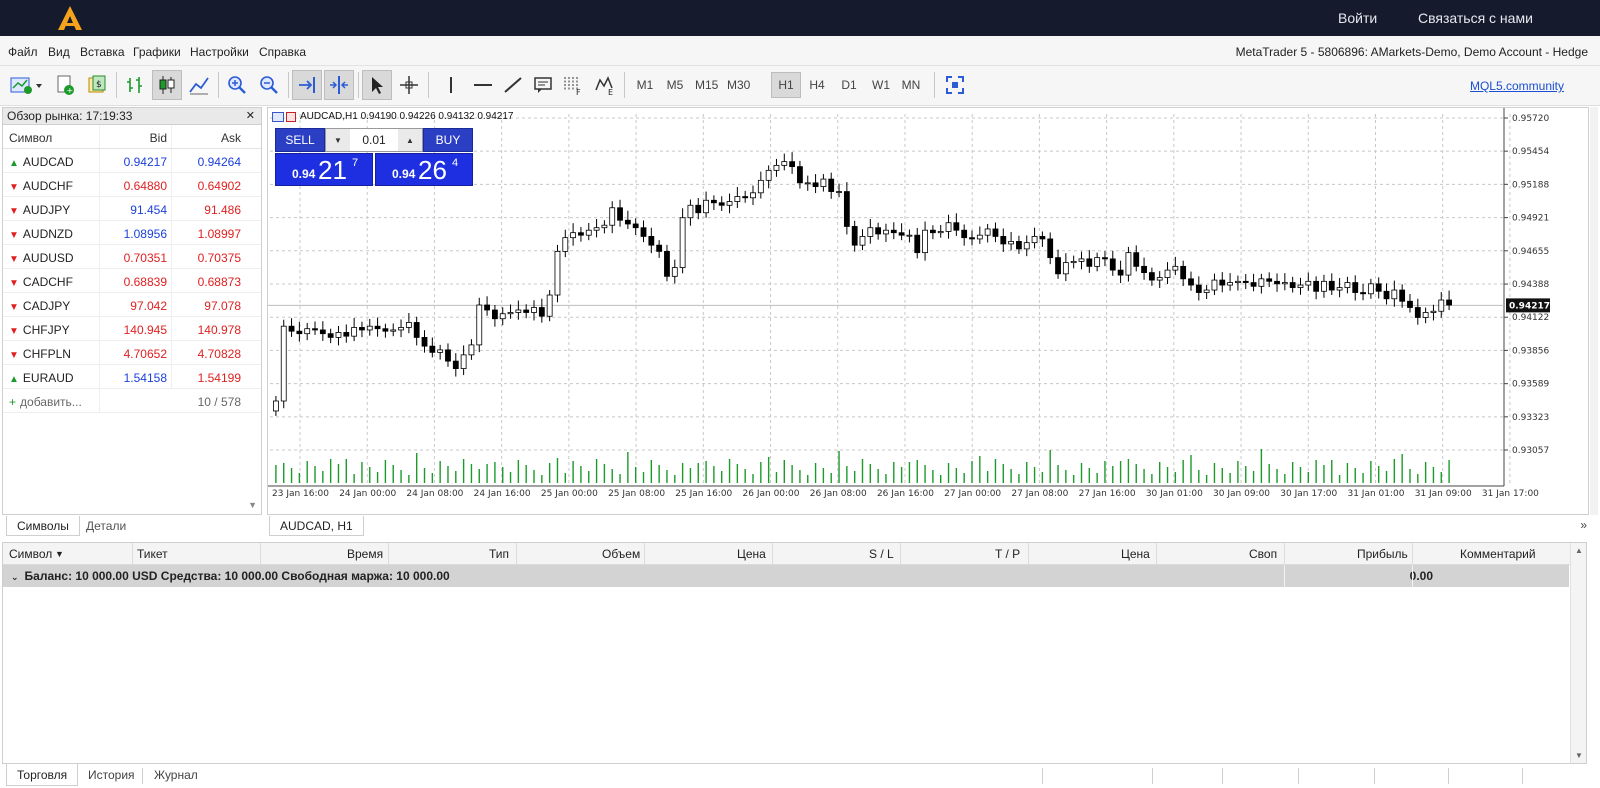  I want to click on lot-stepper: ▼ 0.01 ▲, so click(374, 140).